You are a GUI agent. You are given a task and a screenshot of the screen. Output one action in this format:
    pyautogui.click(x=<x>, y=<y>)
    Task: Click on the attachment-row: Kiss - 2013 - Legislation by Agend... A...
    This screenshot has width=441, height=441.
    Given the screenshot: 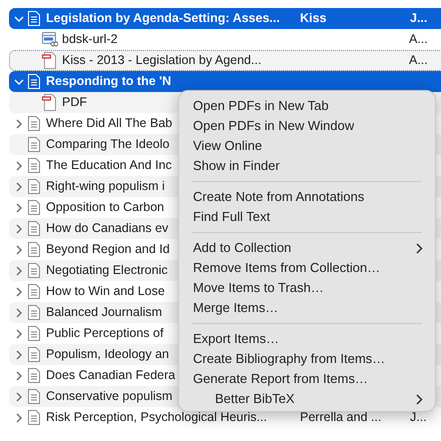 What is the action you would take?
    pyautogui.click(x=225, y=60)
    